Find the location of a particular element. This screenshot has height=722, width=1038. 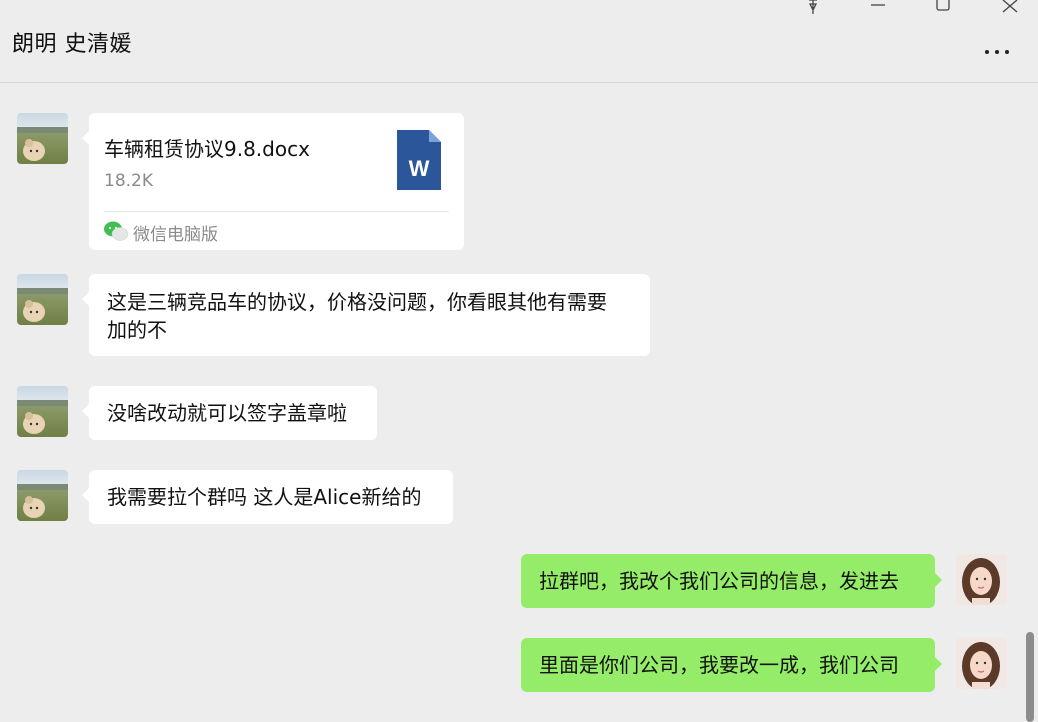

word-doc-icon: W is located at coordinates (419, 160).